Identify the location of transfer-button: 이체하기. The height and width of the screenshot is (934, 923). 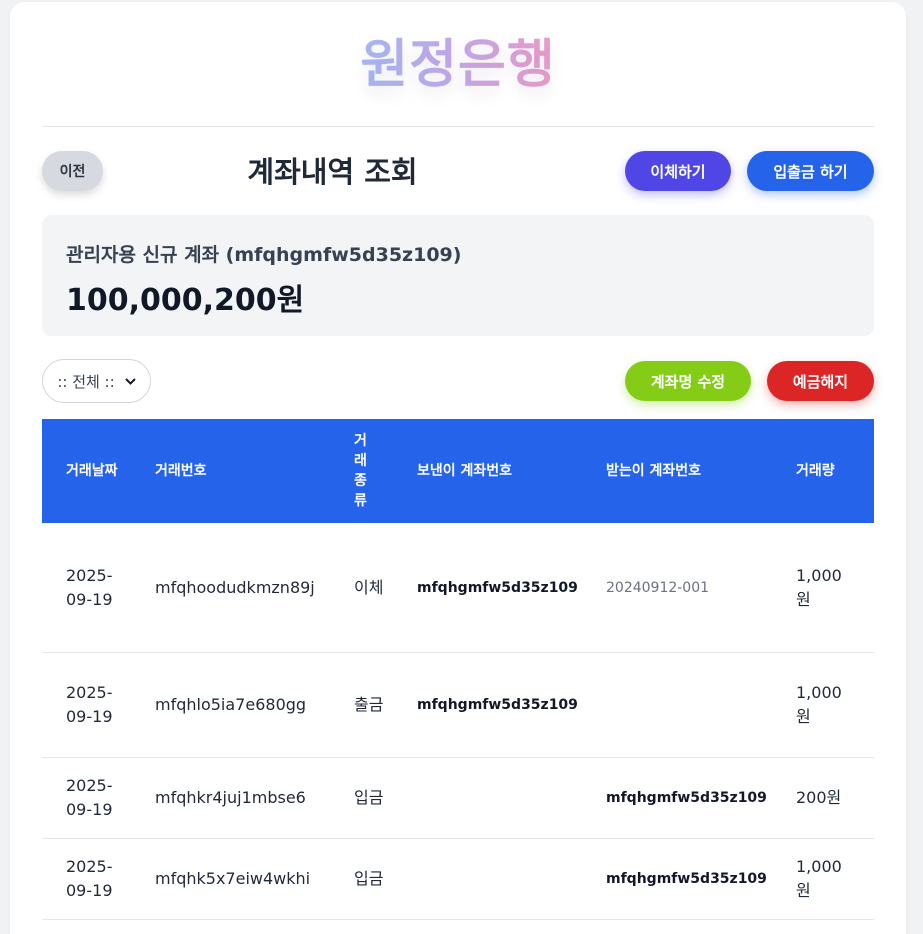
(678, 171).